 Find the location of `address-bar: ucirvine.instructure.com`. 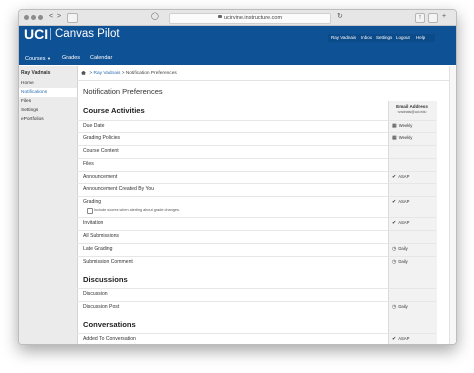

address-bar: ucirvine.instructure.com is located at coordinates (250, 18).